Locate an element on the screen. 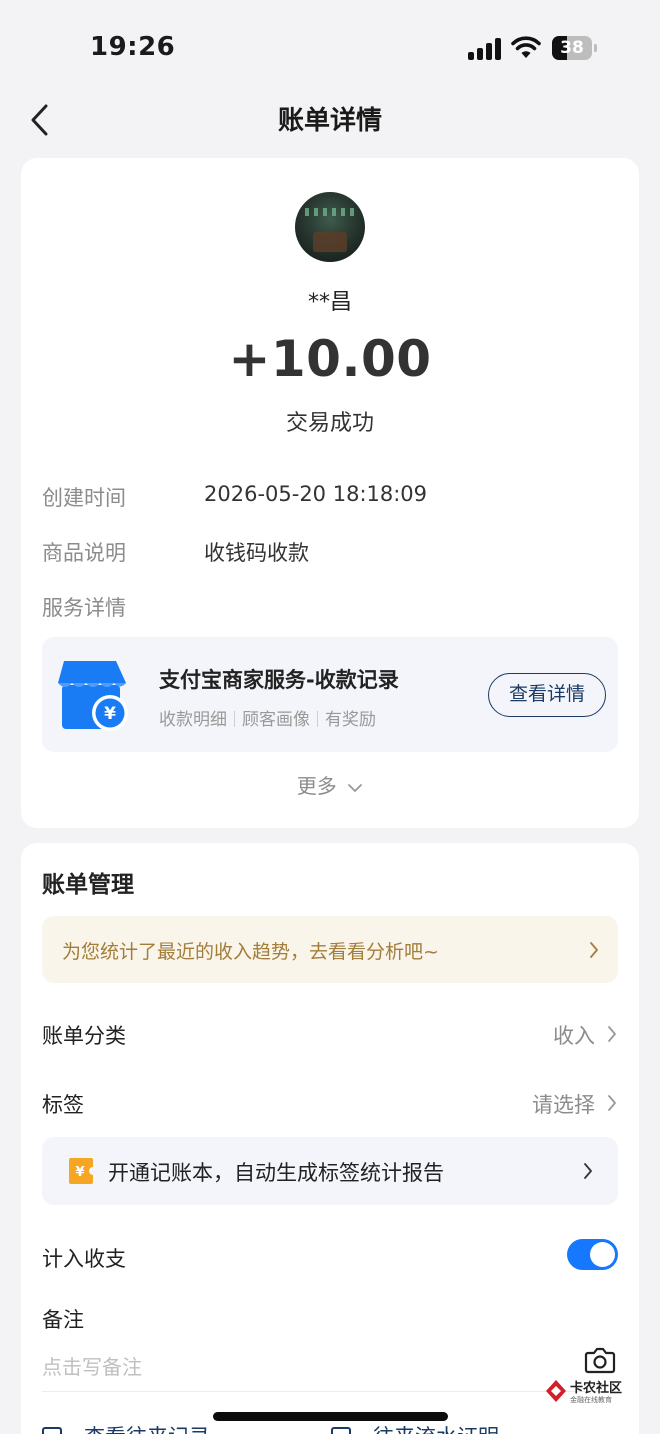 This screenshot has width=660, height=1434. camera-icon is located at coordinates (600, 1360).